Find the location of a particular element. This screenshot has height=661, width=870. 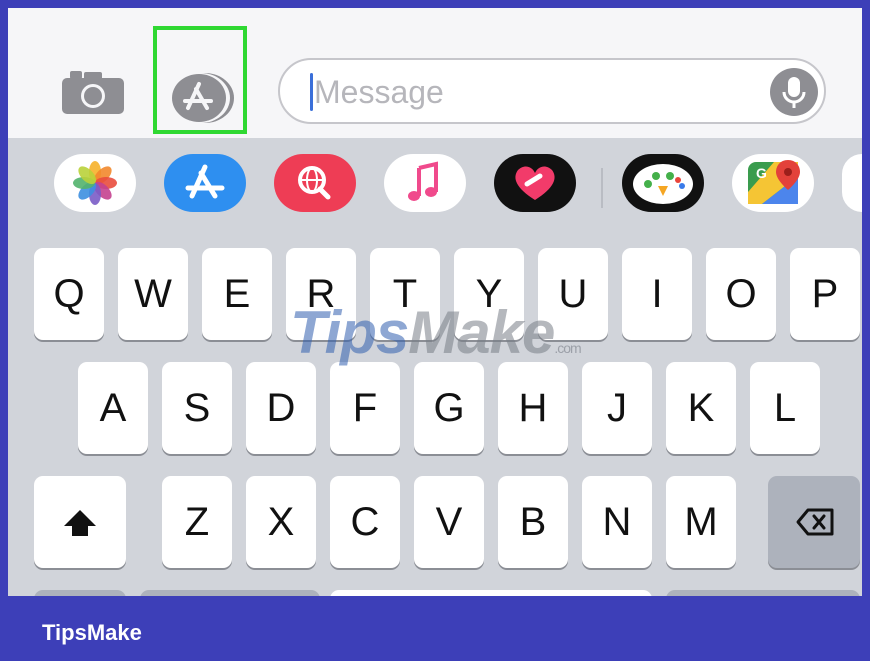

key-m: M is located at coordinates (701, 522).